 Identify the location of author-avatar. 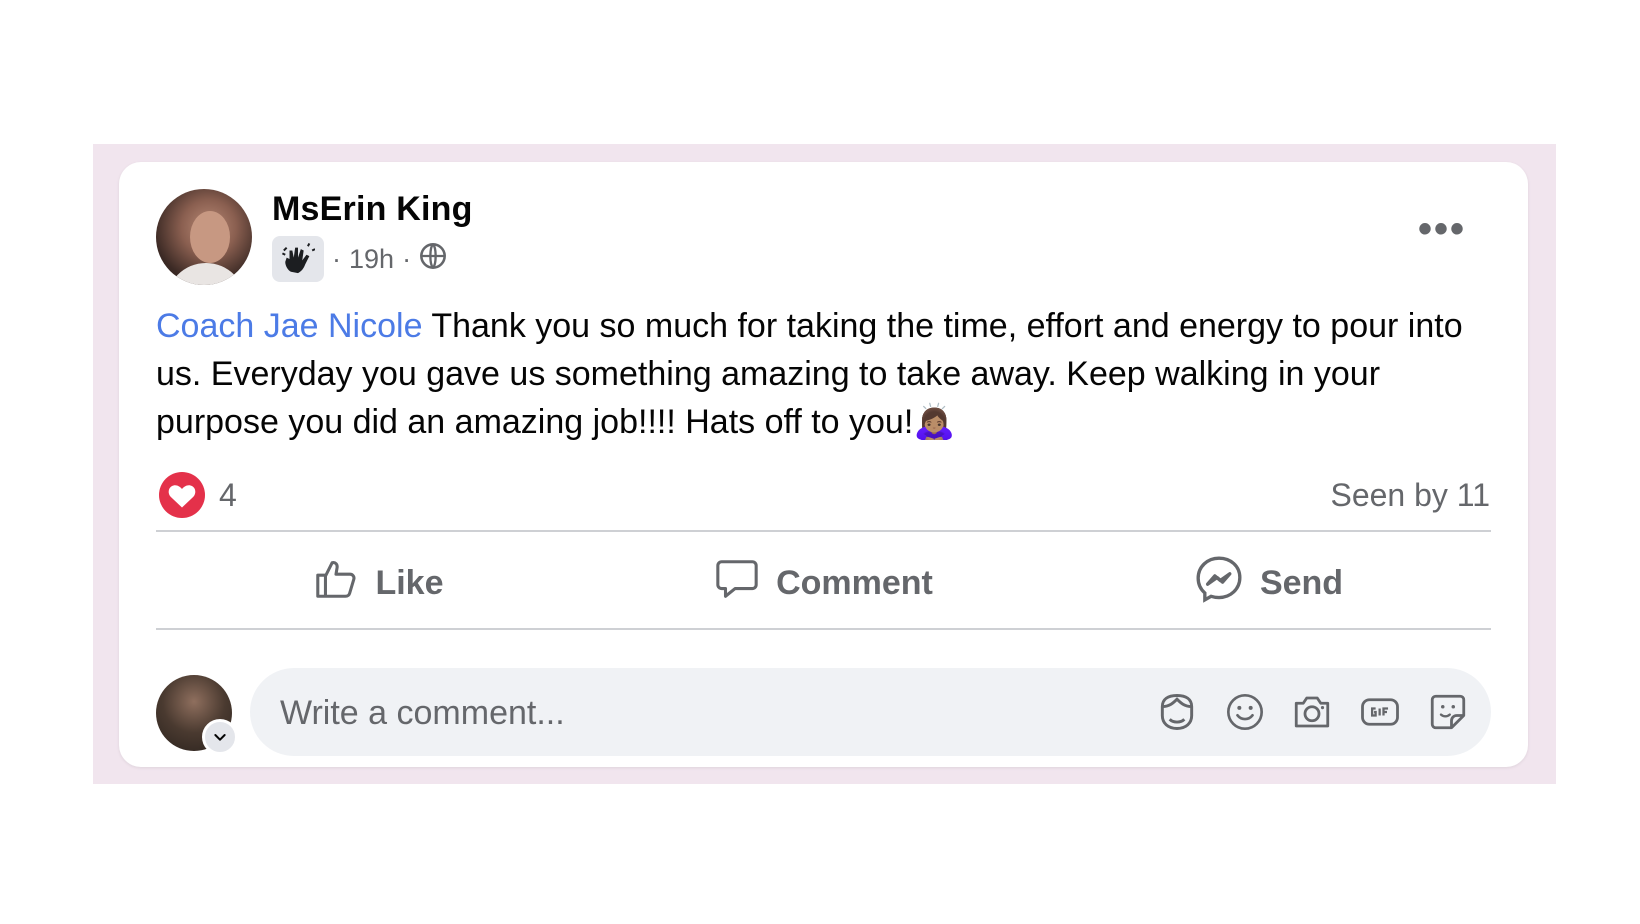
(204, 237).